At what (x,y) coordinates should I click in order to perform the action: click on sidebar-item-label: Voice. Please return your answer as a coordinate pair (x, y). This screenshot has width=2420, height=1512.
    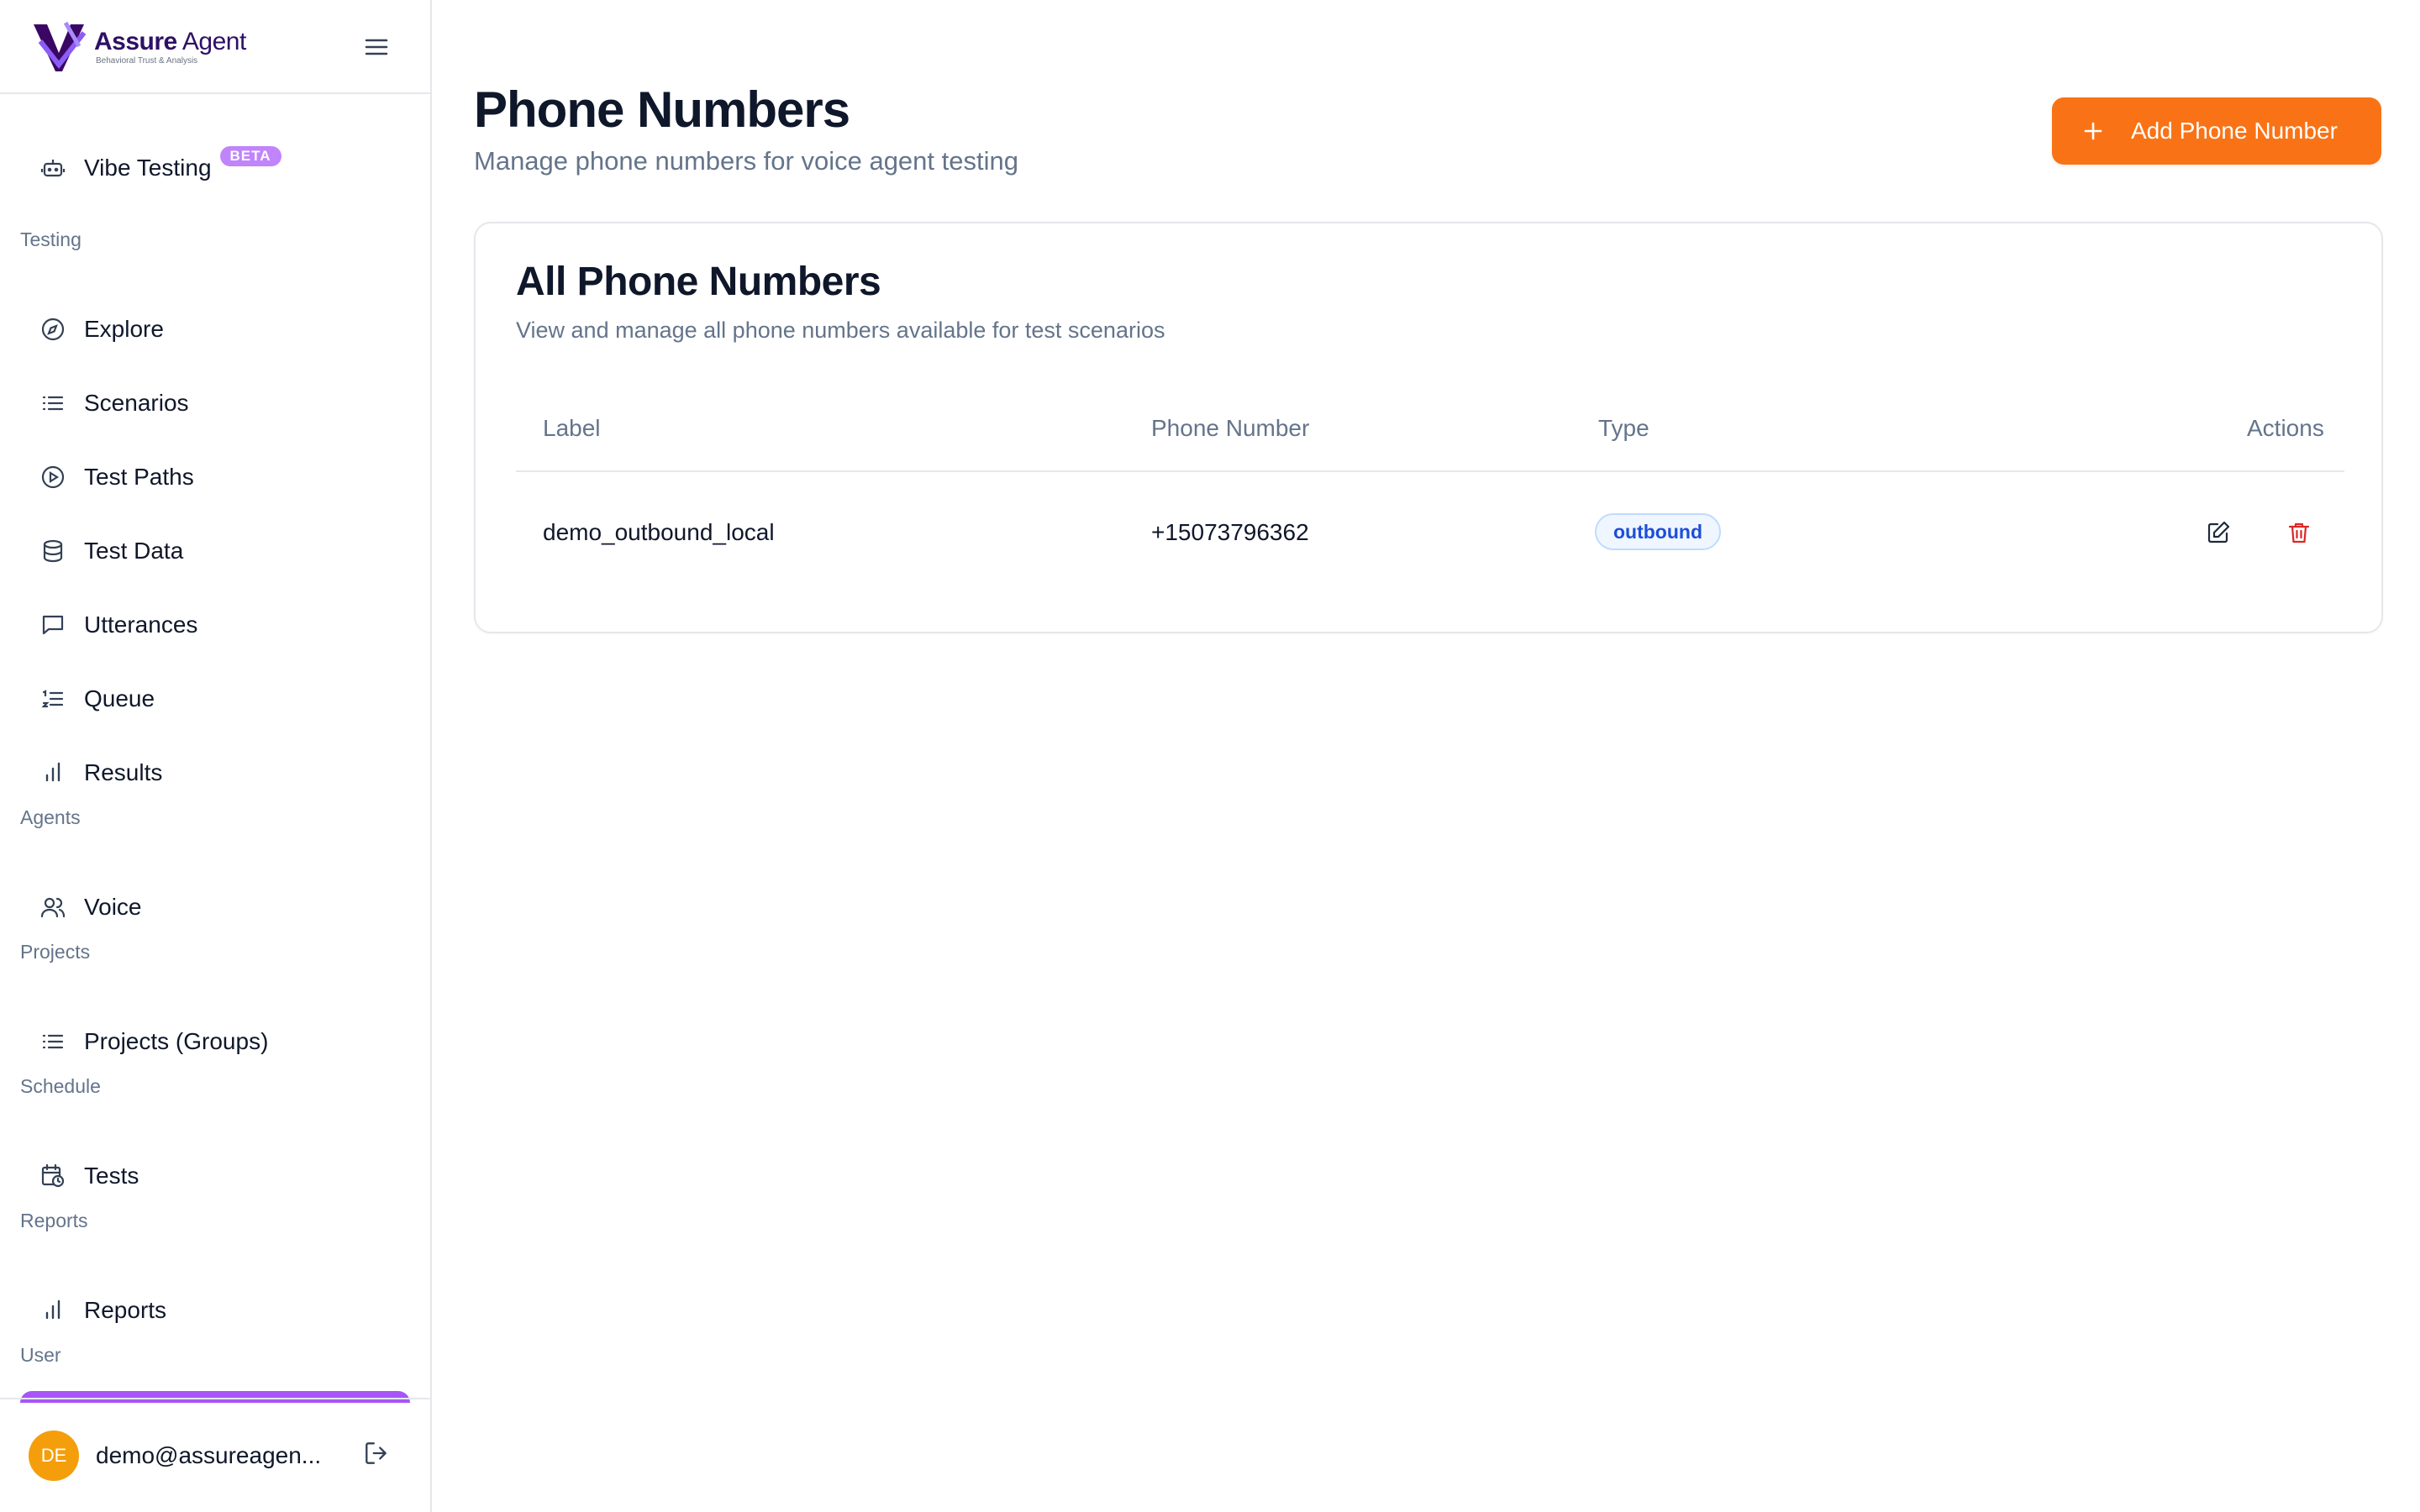
    Looking at the image, I should click on (113, 907).